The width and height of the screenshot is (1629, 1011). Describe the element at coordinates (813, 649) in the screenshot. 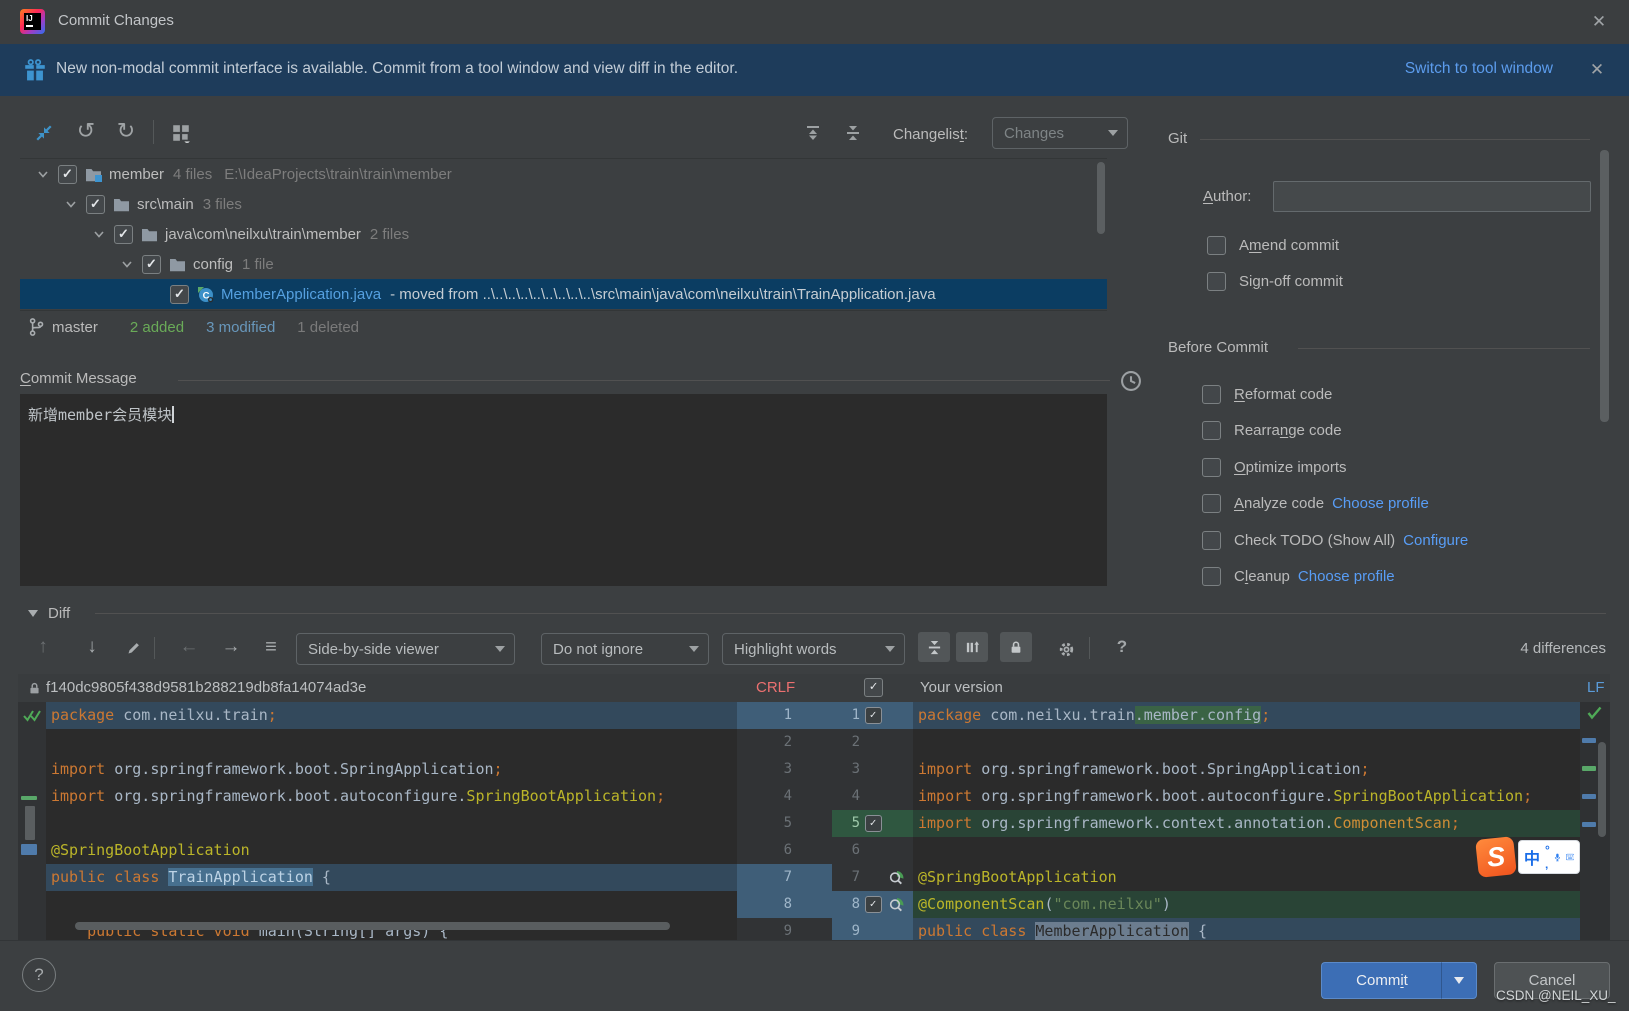

I see `highlight-mode-combo: Highlight words` at that location.